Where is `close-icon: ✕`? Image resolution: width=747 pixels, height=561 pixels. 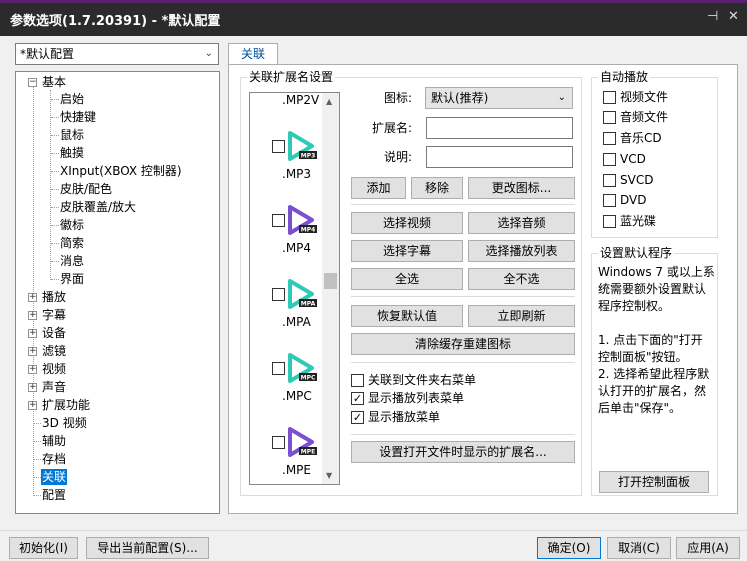
close-icon: ✕ is located at coordinates (733, 16).